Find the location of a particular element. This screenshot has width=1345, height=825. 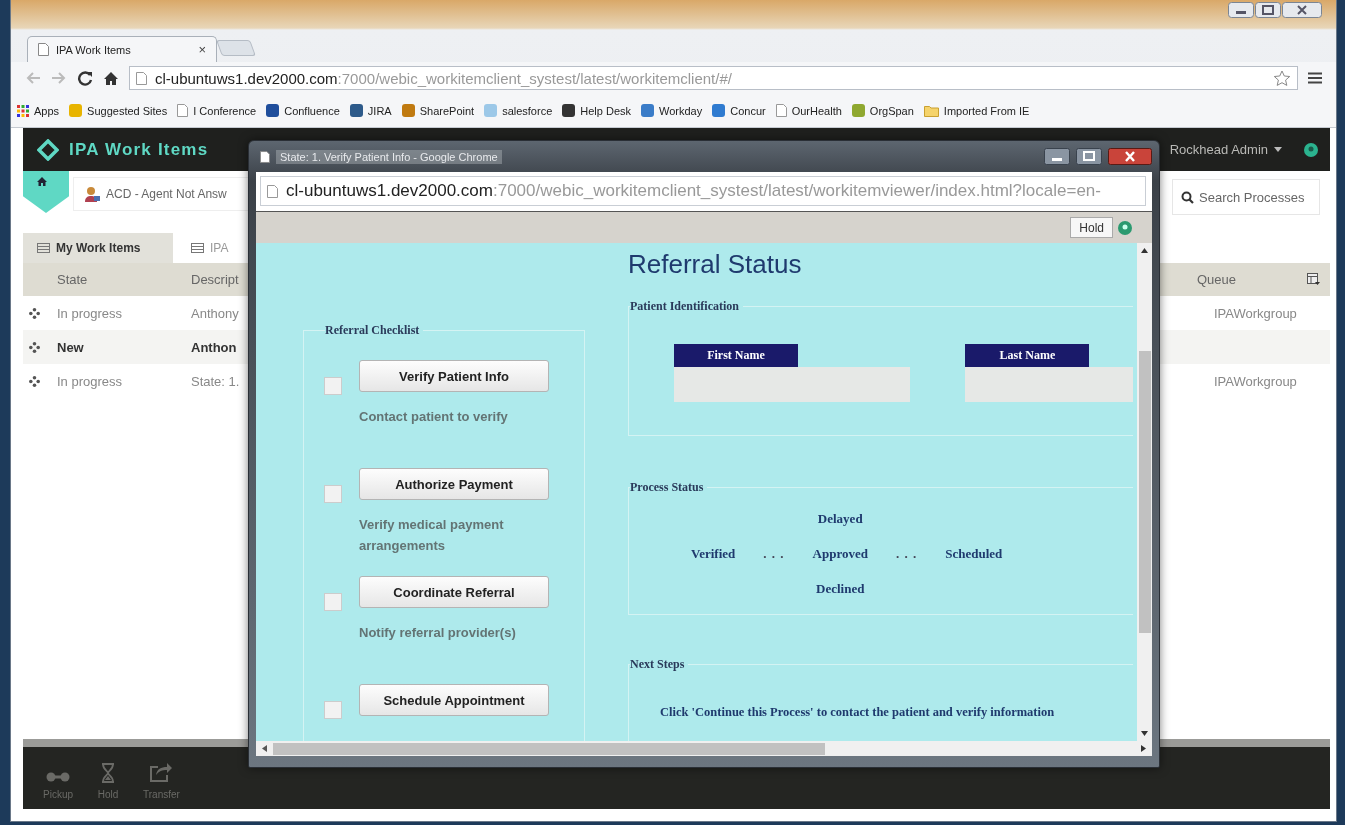

stage-label: Declined is located at coordinates (840, 589).